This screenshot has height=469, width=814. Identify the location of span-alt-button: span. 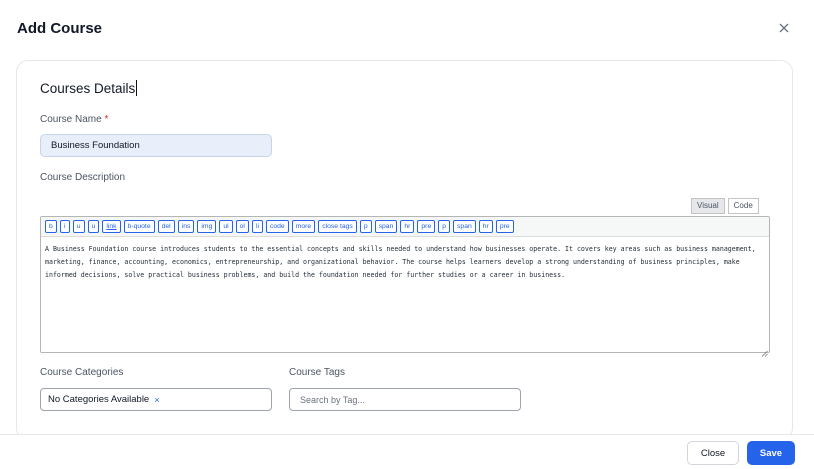
(464, 226).